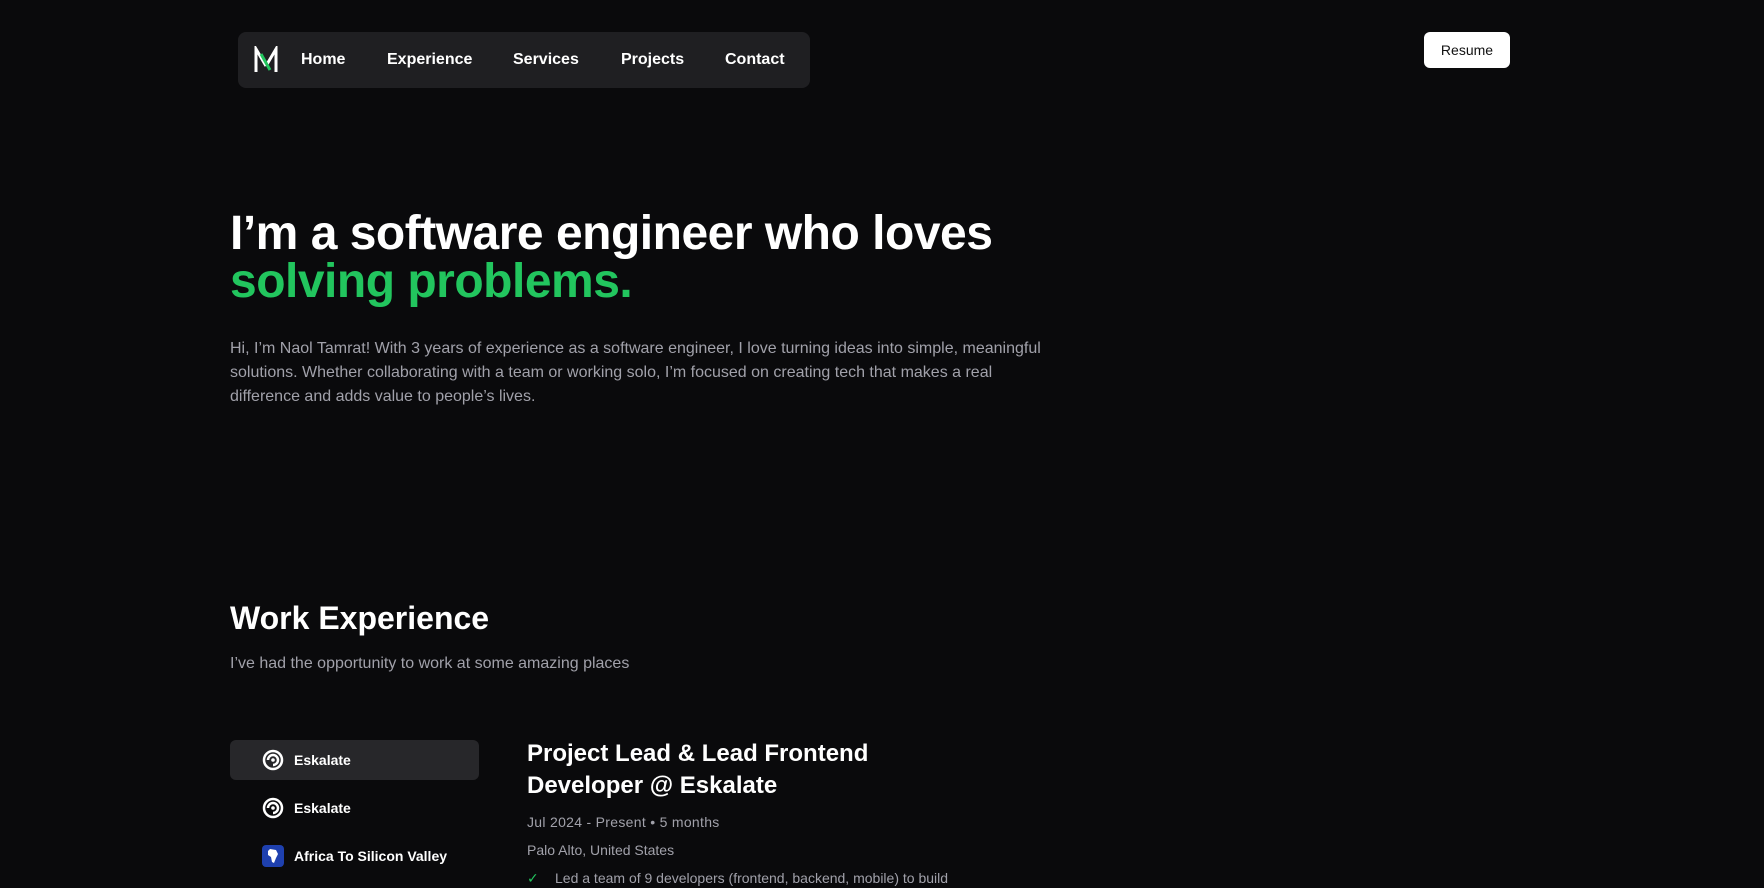  Describe the element at coordinates (652, 60) in the screenshot. I see `nav-projects: Projects` at that location.